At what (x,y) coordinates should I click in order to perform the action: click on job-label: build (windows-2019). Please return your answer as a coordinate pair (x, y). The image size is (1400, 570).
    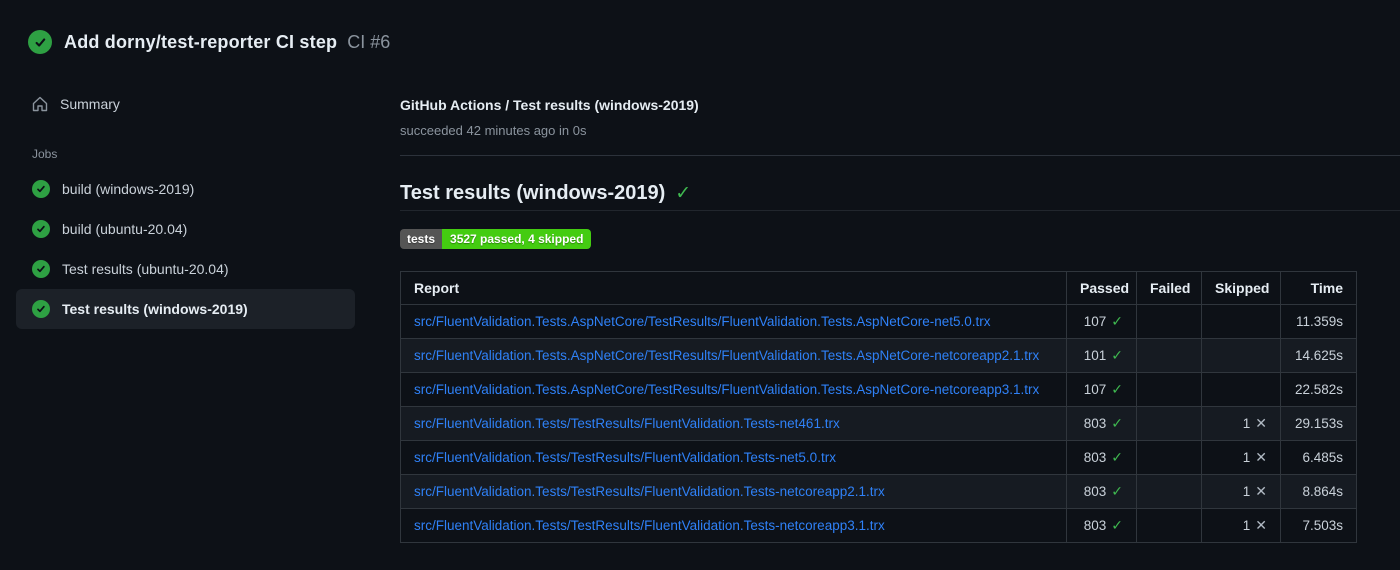
    Looking at the image, I should click on (128, 189).